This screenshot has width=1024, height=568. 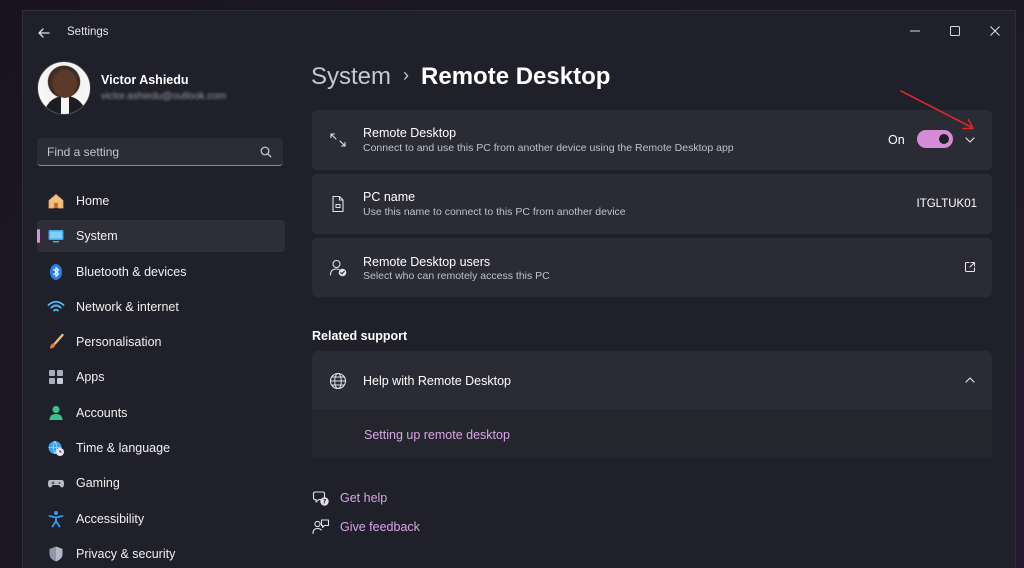 What do you see at coordinates (456, 276) in the screenshot?
I see `rd-users-description: Select who can remotely access this PC` at bounding box center [456, 276].